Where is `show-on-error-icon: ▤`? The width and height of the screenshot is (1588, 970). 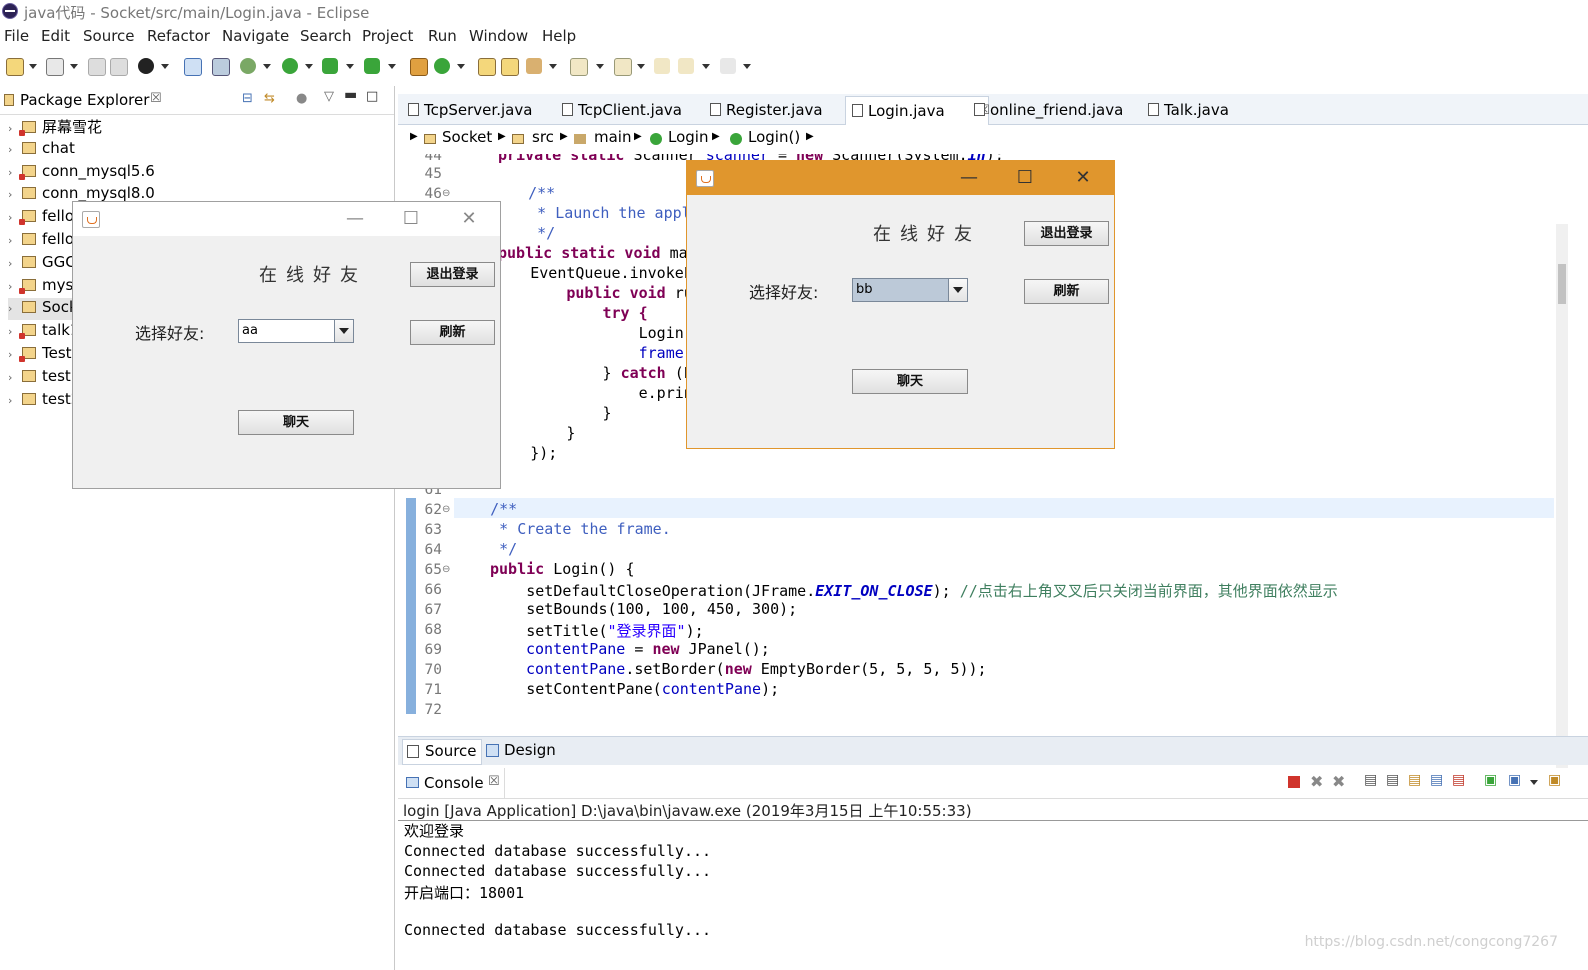
show-on-error-icon: ▤ is located at coordinates (1458, 780).